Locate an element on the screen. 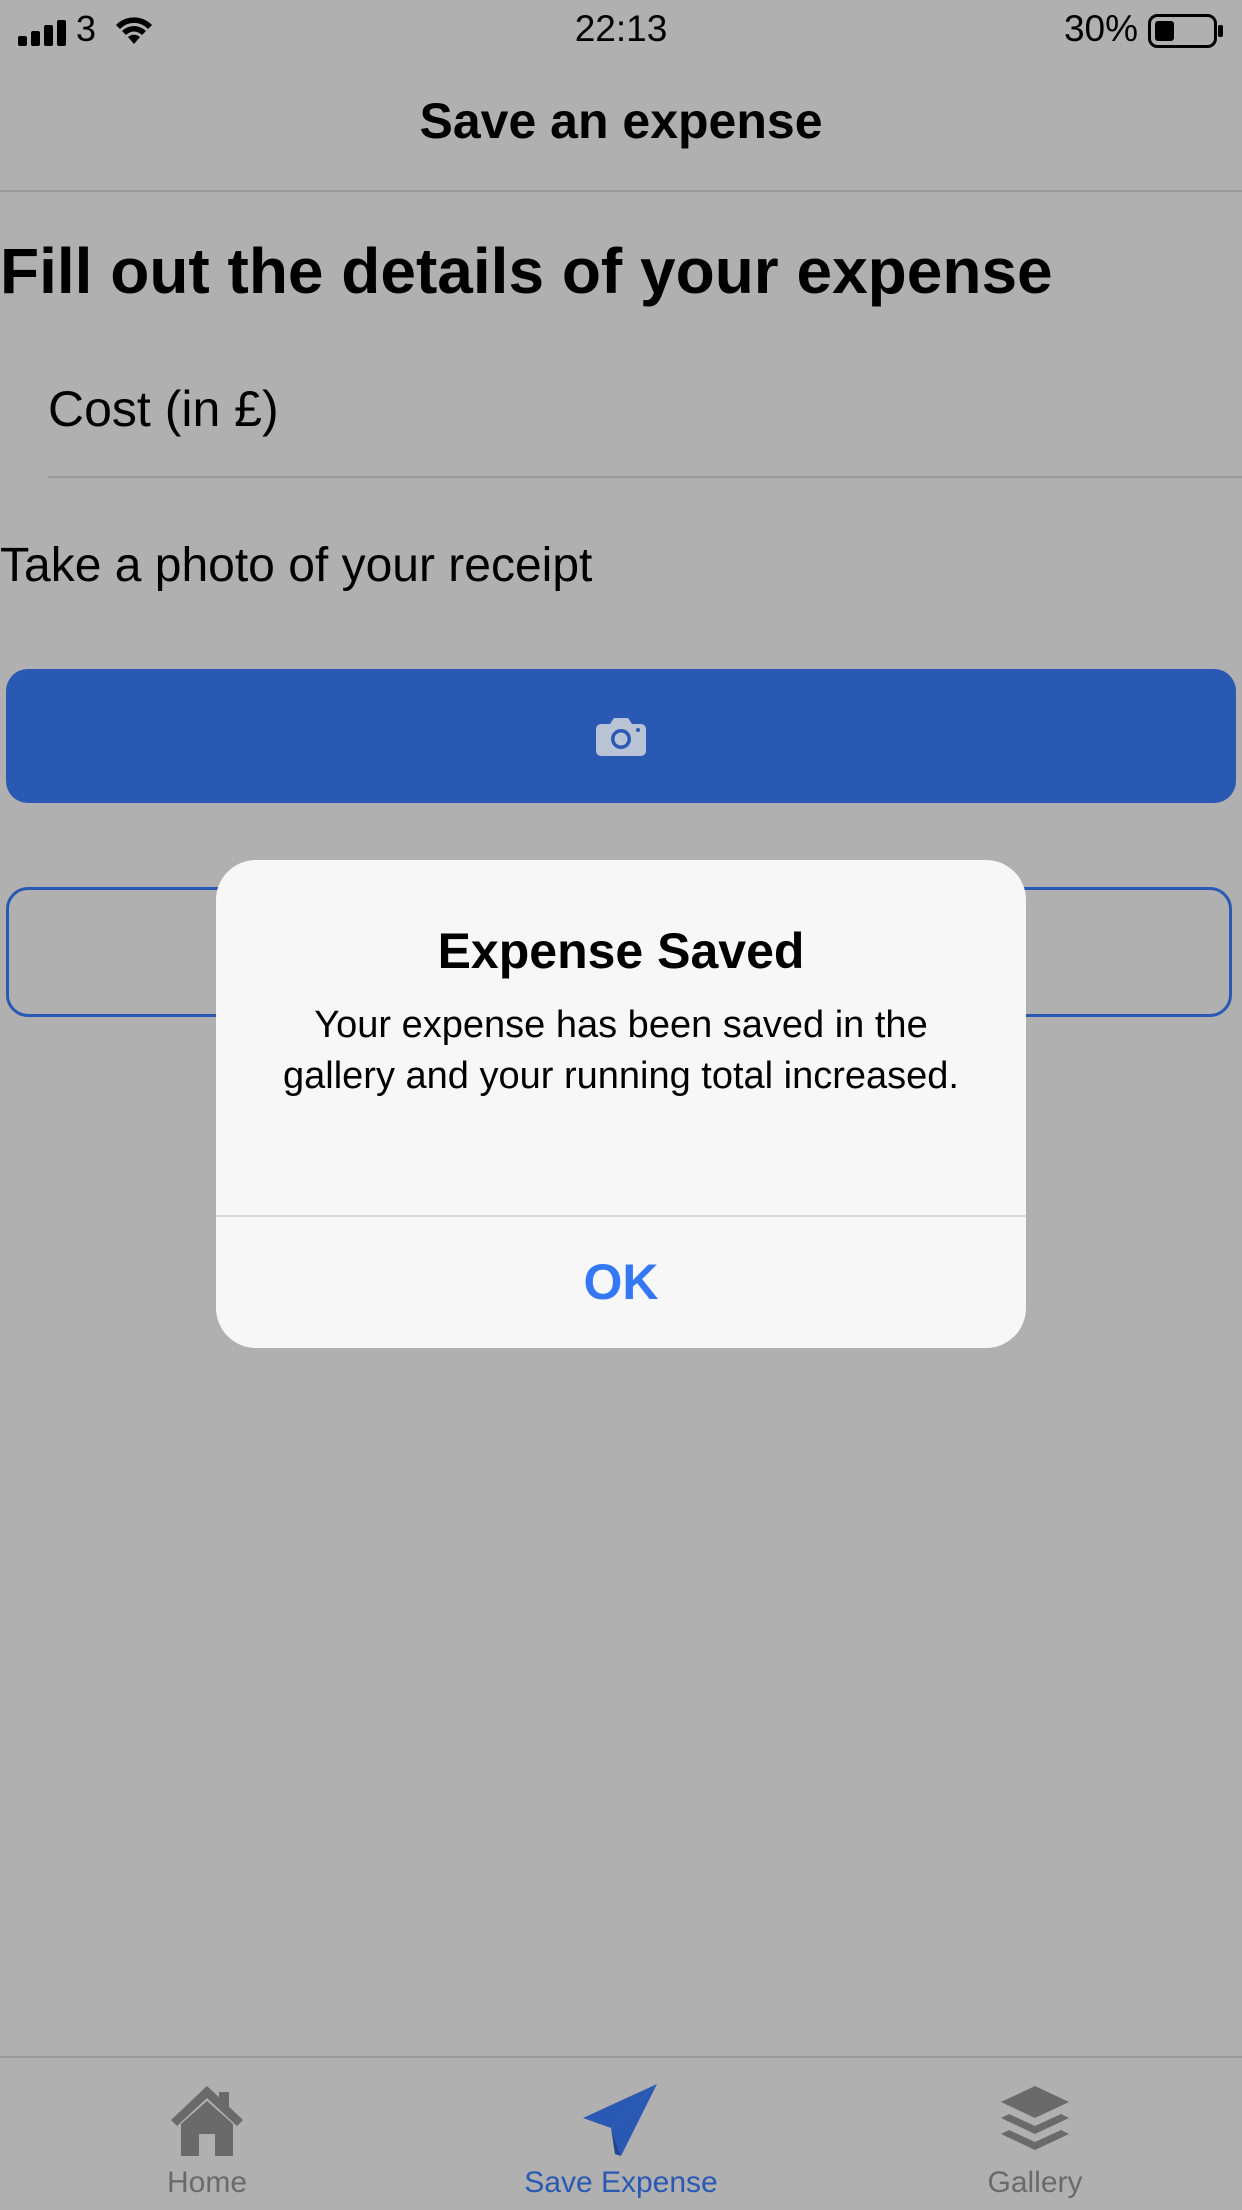 The image size is (1242, 2210). camera-icon is located at coordinates (621, 737).